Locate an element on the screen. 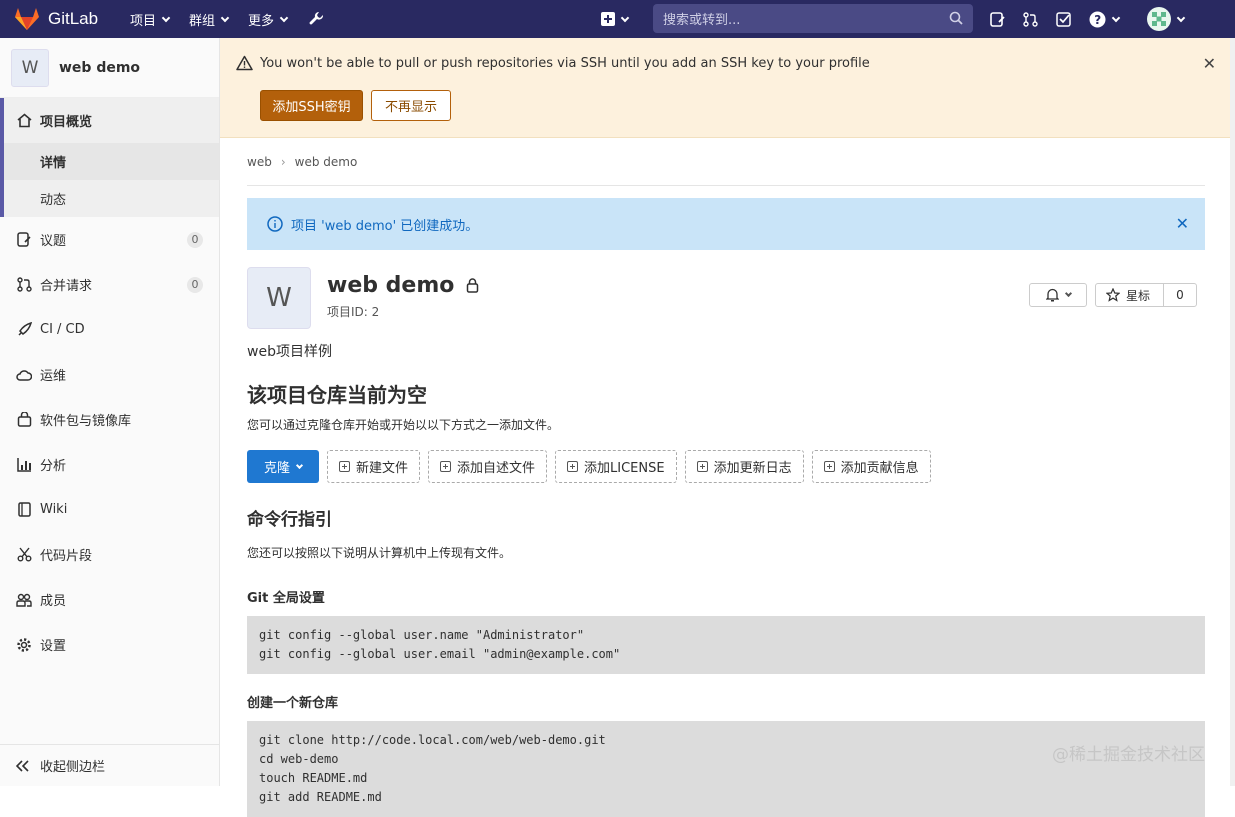 This screenshot has width=1235, height=817. sidebar-item-merge-requests: 合并请求 0 is located at coordinates (109, 284).